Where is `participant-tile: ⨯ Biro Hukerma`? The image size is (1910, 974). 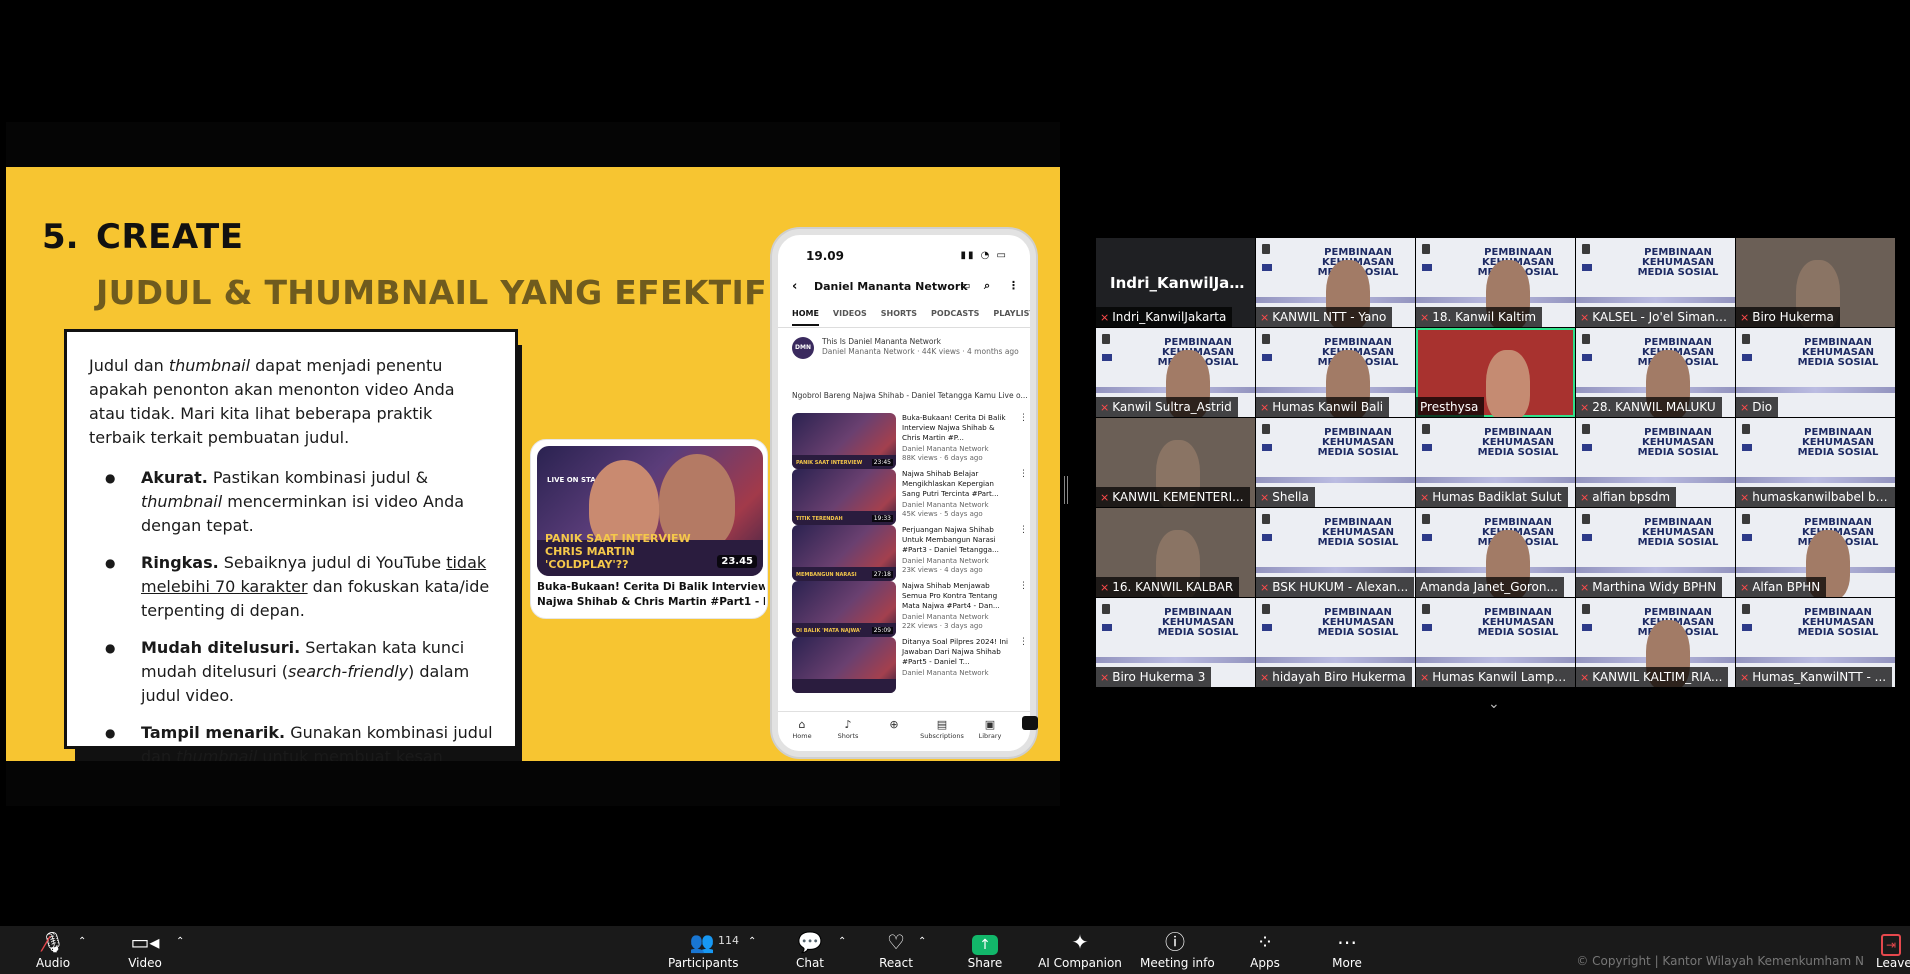
participant-tile: ⨯ Biro Hukerma is located at coordinates (1815, 282).